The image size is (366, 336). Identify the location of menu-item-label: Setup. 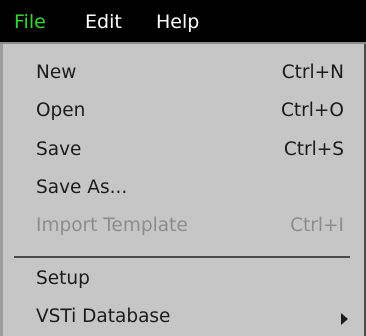
(63, 278).